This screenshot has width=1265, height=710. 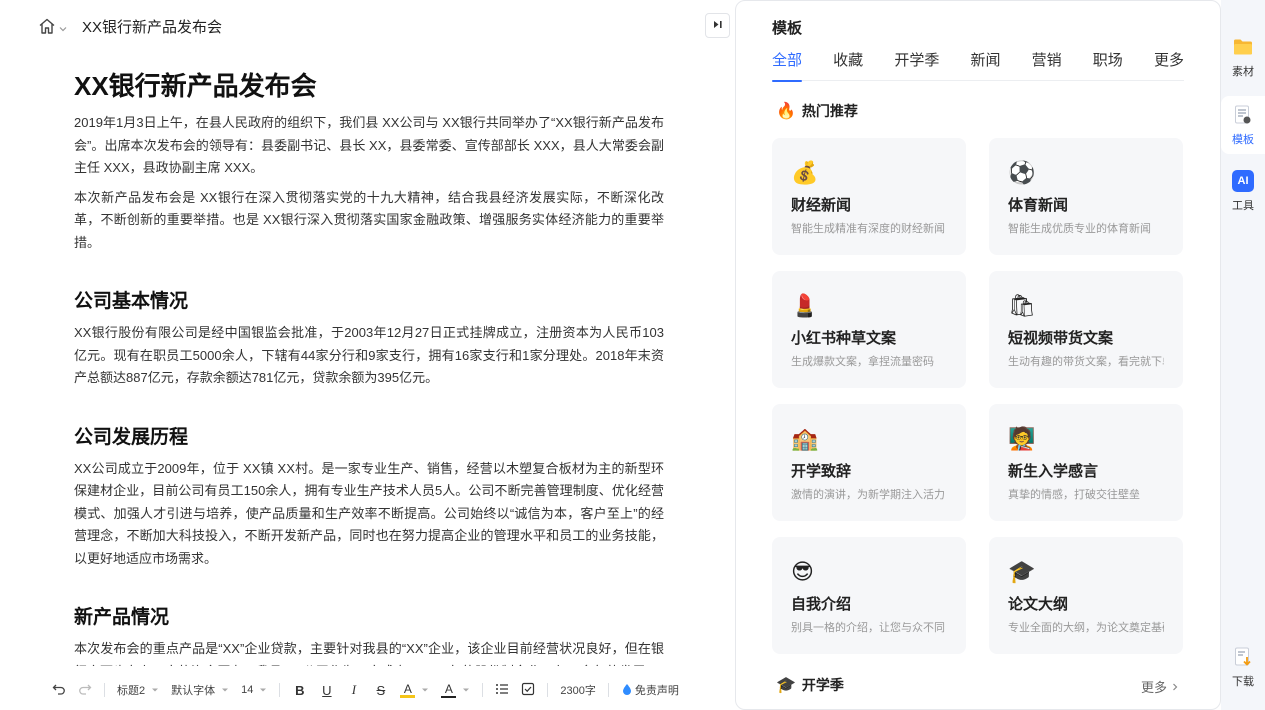 What do you see at coordinates (371, 690) in the screenshot?
I see `format-toolbar: 标题2 默认字体 14 B U I S A A 2300字 免责声明` at bounding box center [371, 690].